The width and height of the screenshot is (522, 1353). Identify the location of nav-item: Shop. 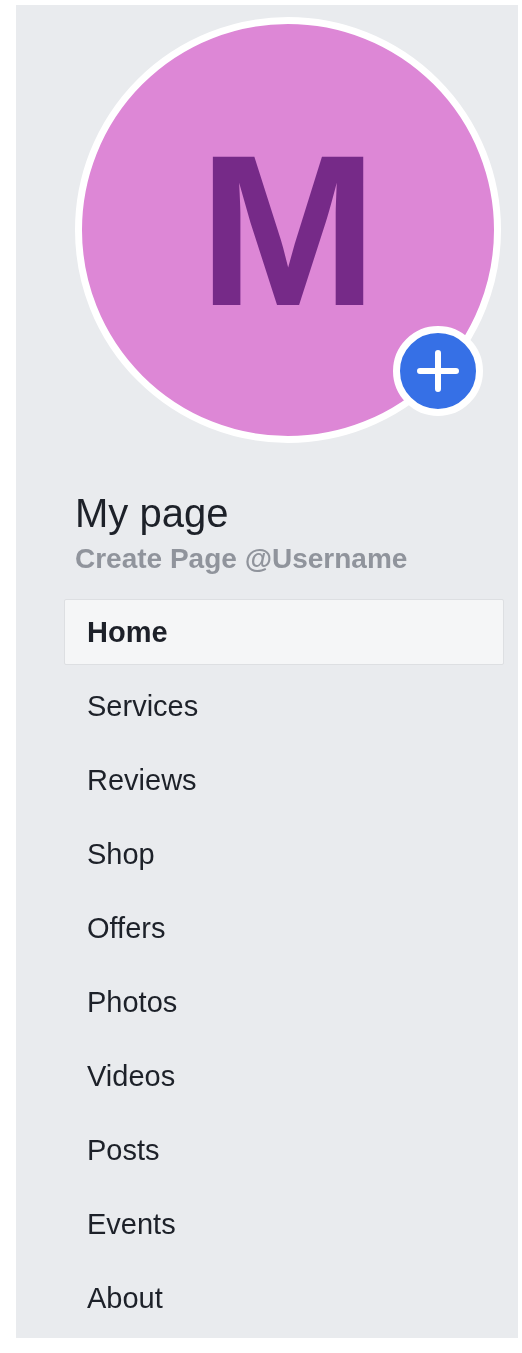
(284, 854).